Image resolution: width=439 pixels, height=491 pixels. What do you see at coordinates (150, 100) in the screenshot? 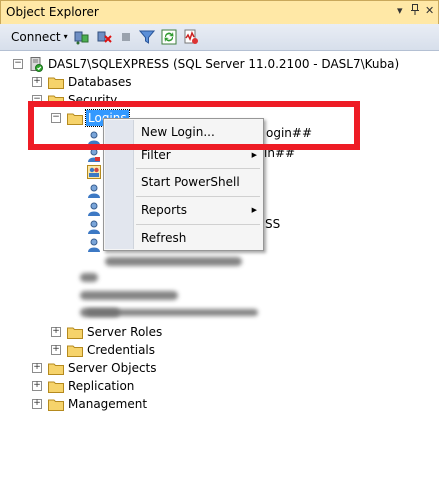
I see `tree-node-security: − Security` at bounding box center [150, 100].